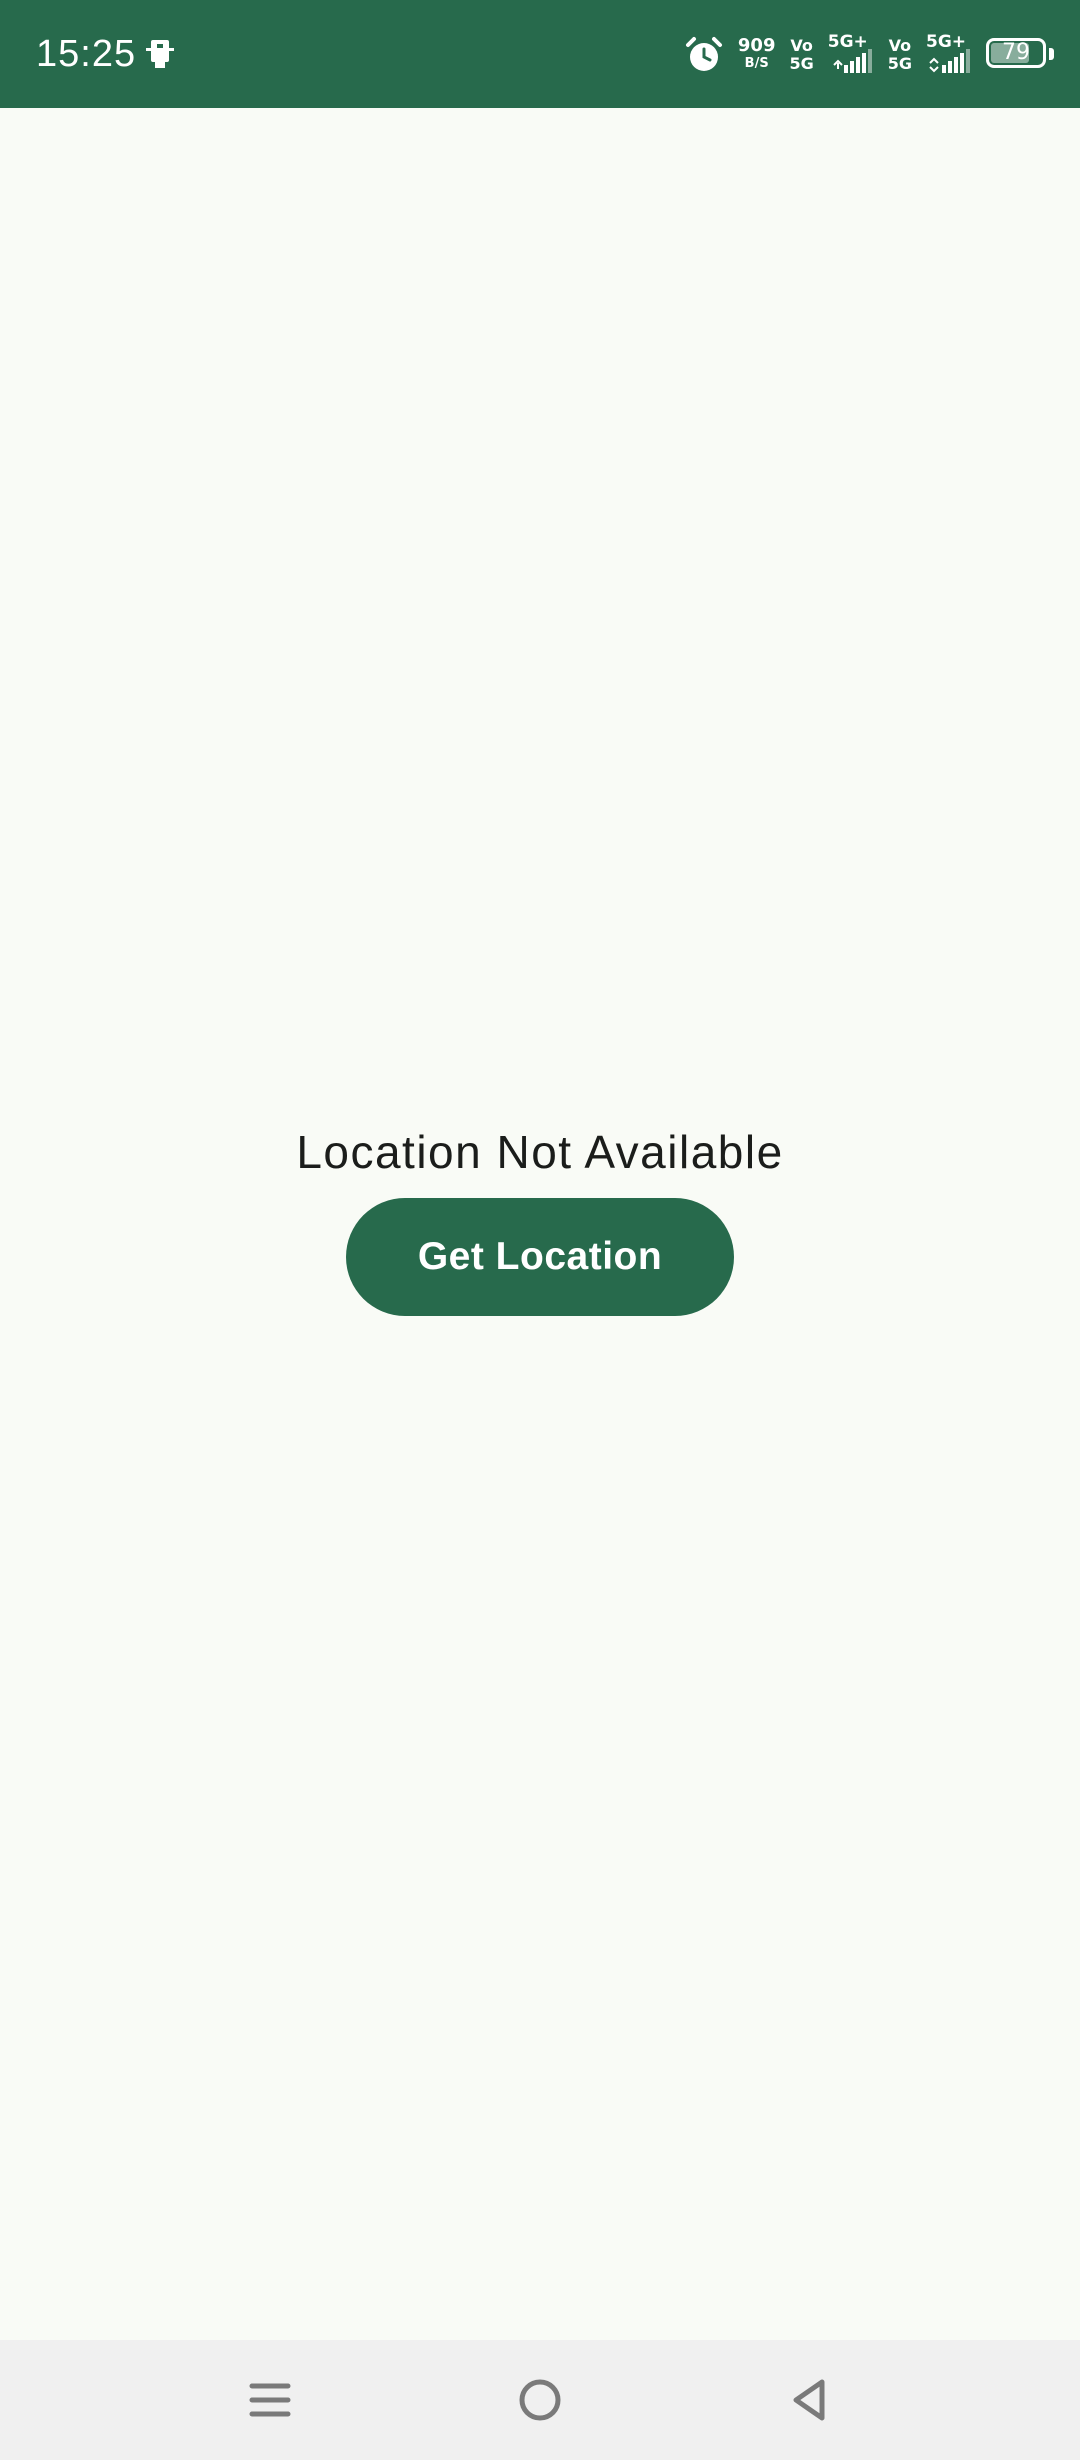 The width and height of the screenshot is (1080, 2460). I want to click on volte-indicator-1: Vo 5G, so click(801, 55).